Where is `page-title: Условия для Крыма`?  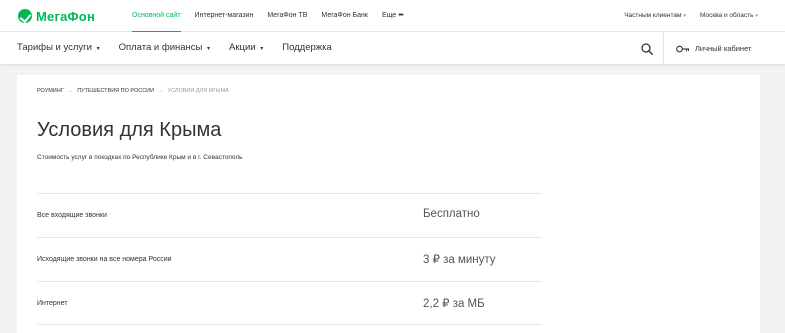
page-title: Условия для Крыма is located at coordinates (129, 130).